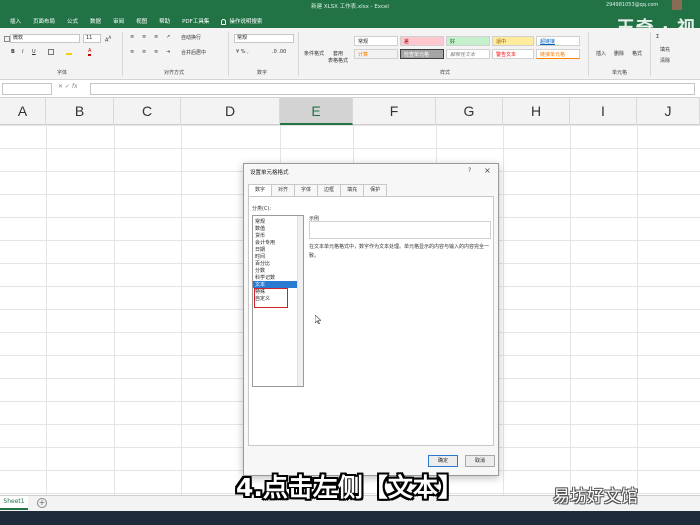  I want to click on list-item: 会计专用, so click(265, 242).